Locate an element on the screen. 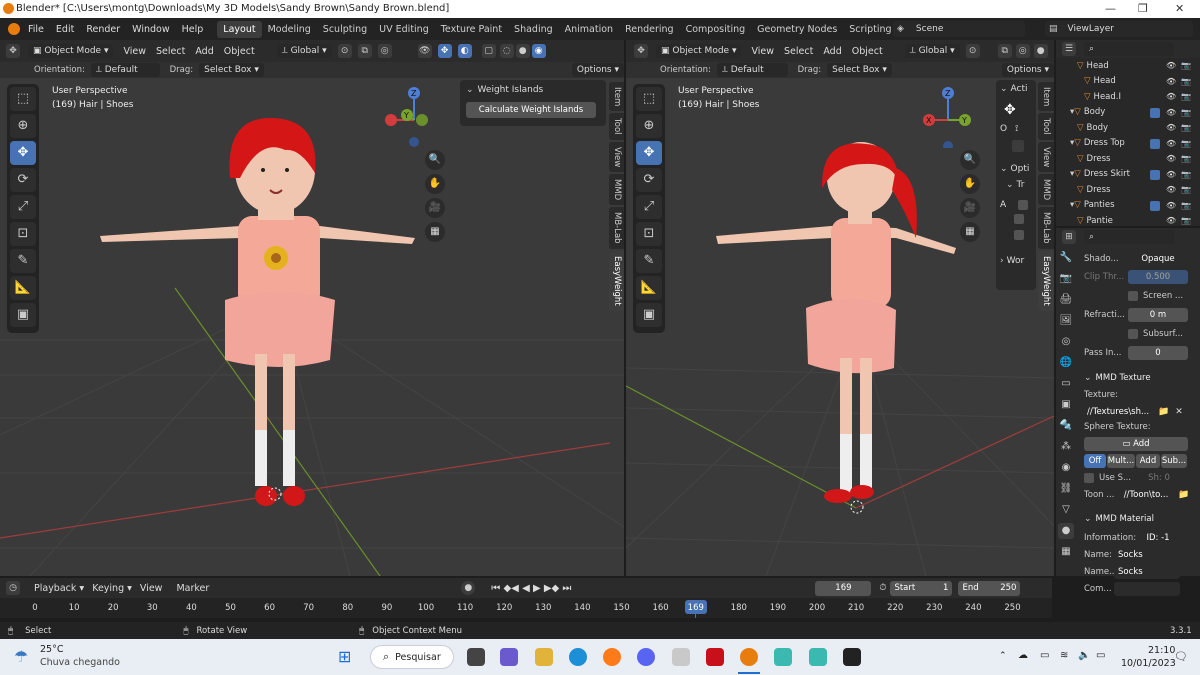 The image size is (1200, 675). output-props-icon: 🖨 is located at coordinates (1066, 300).